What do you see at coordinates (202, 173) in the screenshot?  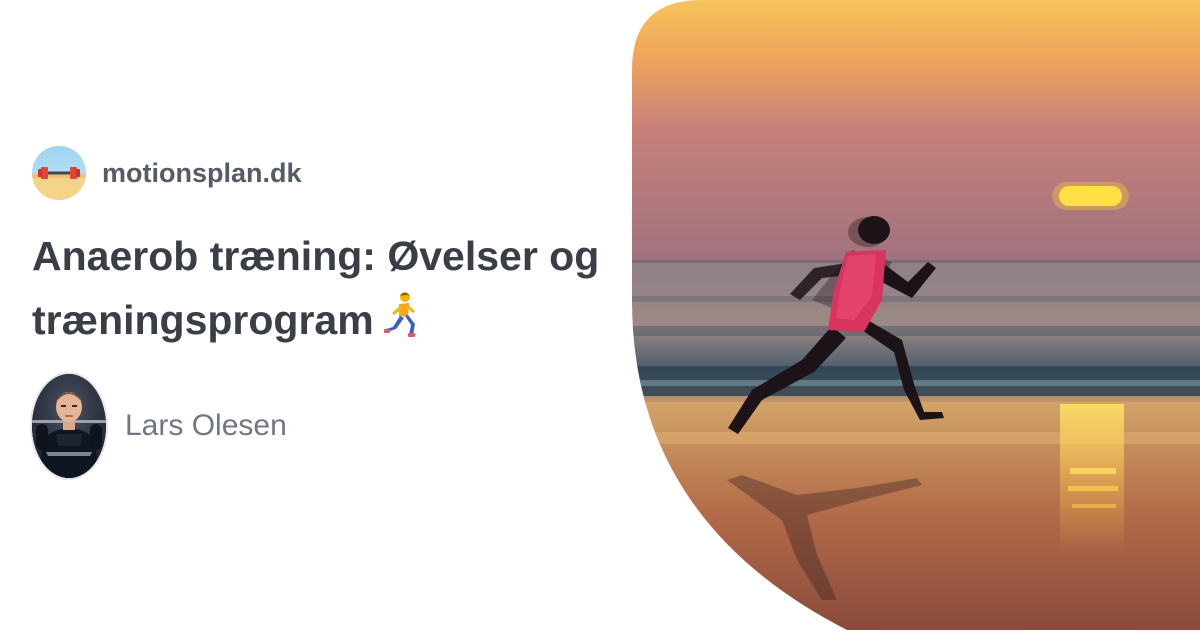 I see `site-name: motionsplan.dk` at bounding box center [202, 173].